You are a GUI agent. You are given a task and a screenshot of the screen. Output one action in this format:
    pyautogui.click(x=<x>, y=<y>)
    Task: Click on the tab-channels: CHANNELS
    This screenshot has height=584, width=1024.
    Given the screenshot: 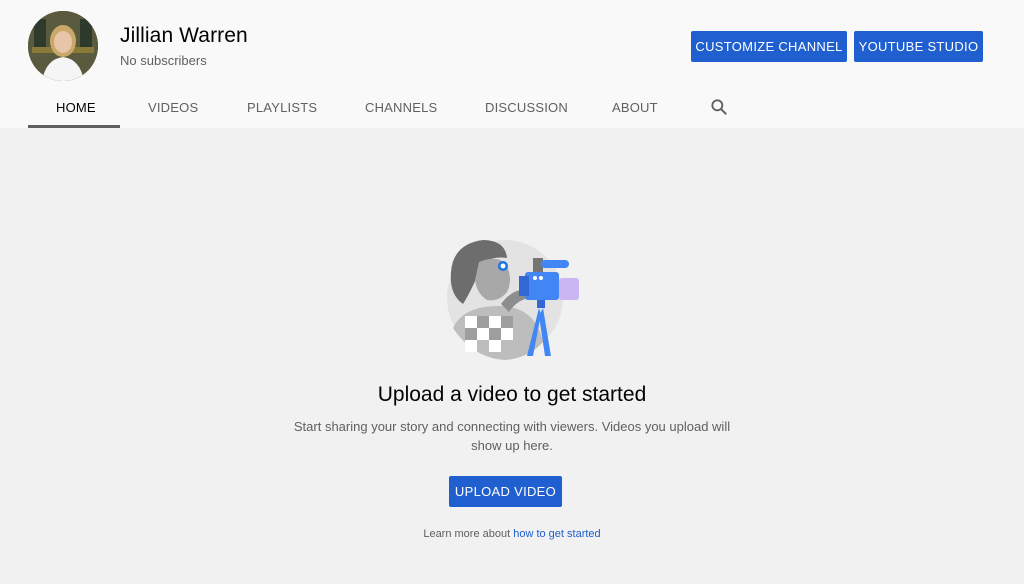 What is the action you would take?
    pyautogui.click(x=401, y=107)
    